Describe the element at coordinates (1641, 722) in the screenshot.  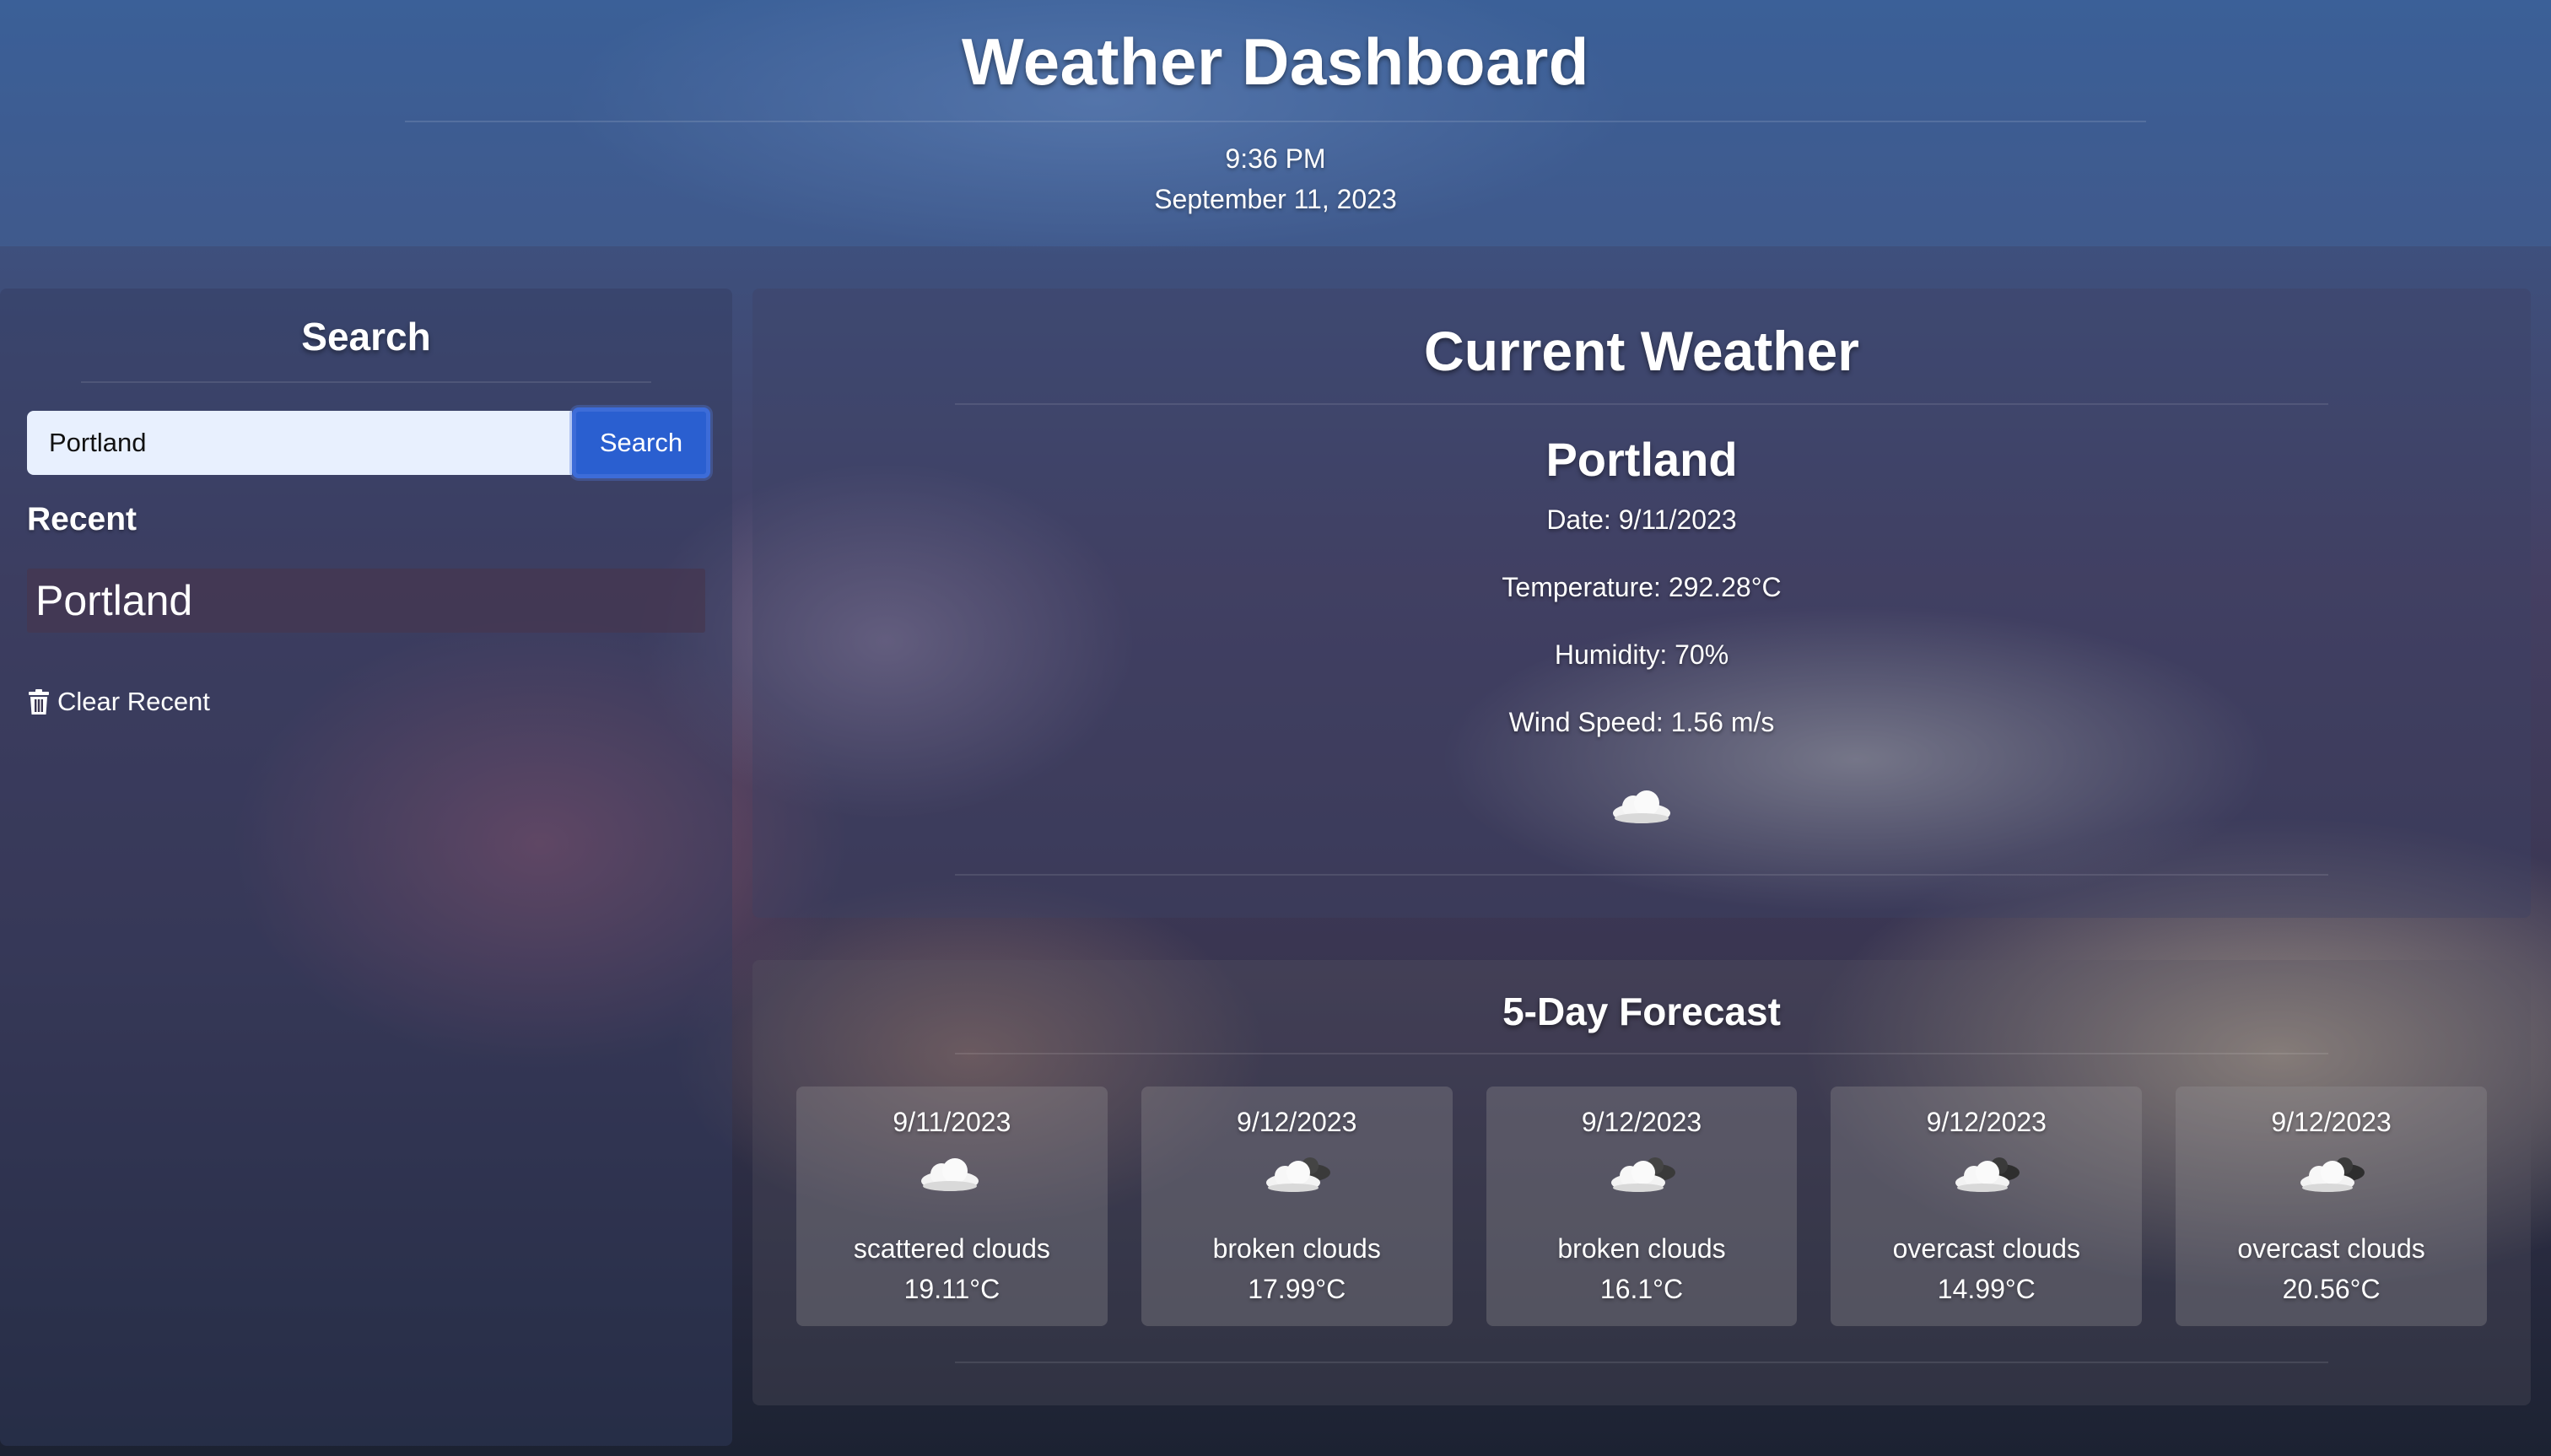
I see `current-wind-speed: Wind Speed: 1.56 m/s` at that location.